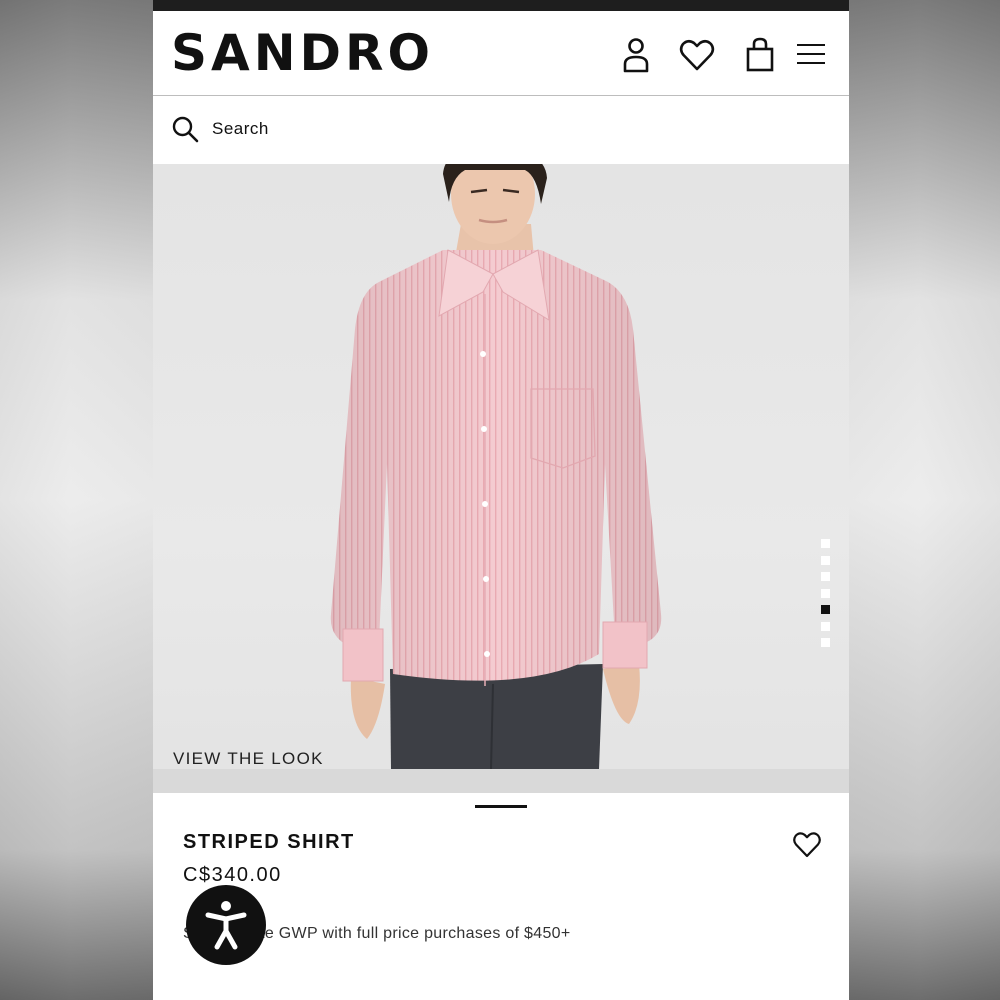  What do you see at coordinates (636, 55) in the screenshot?
I see `account-icon` at bounding box center [636, 55].